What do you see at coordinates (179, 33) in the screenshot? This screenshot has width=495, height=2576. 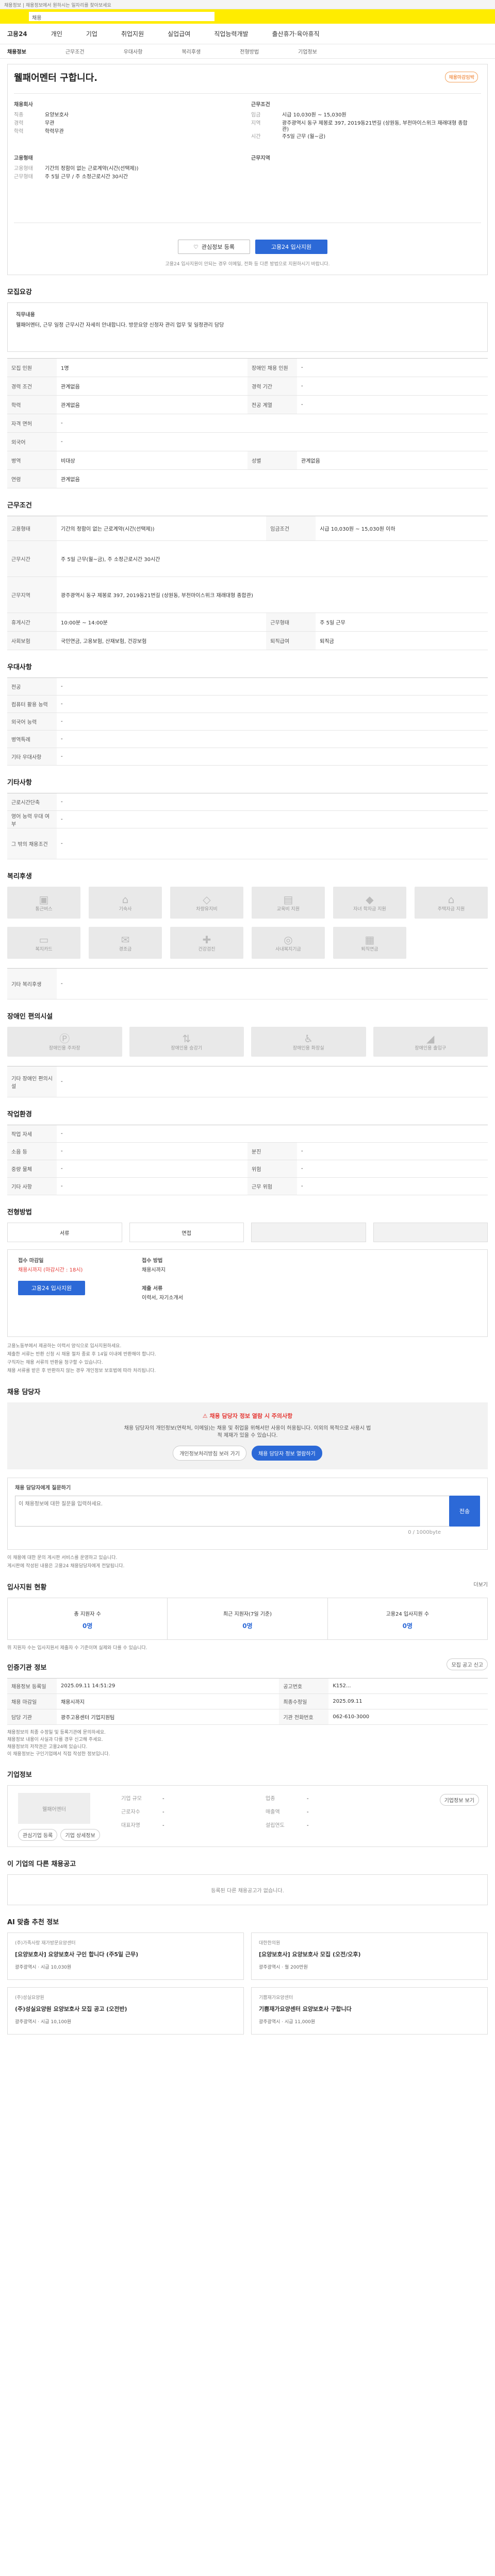 I see `gnb-item: 실업급여` at bounding box center [179, 33].